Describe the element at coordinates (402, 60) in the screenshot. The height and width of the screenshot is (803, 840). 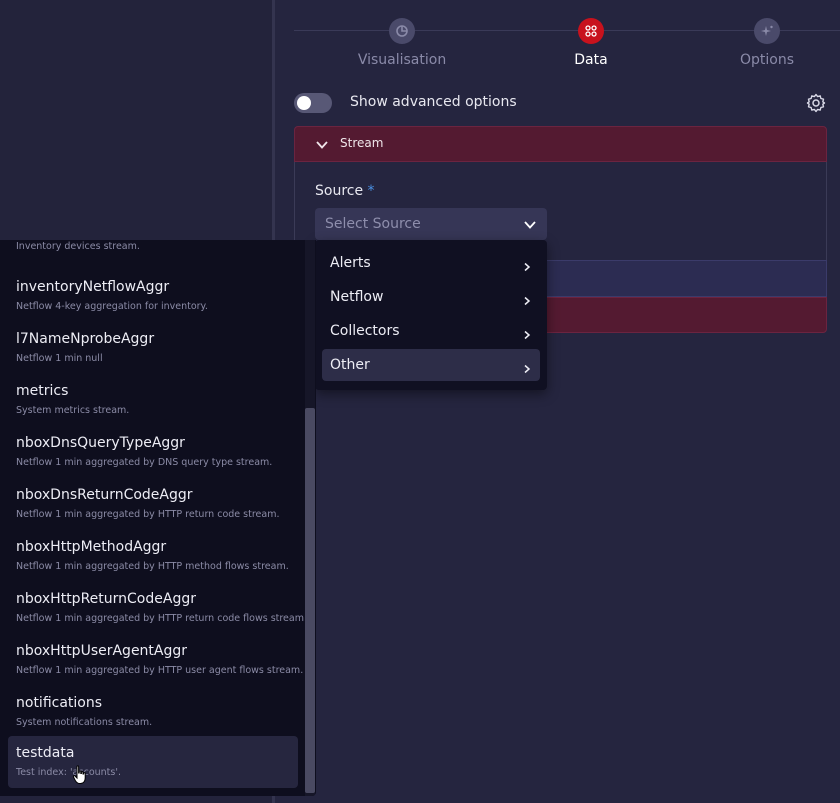
I see `step-label: Visualisation` at that location.